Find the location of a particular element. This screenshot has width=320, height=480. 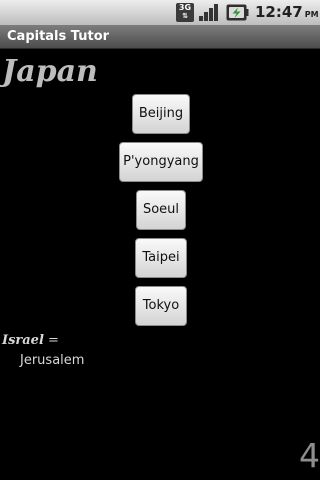

network-arrows: ⇅ is located at coordinates (185, 16).